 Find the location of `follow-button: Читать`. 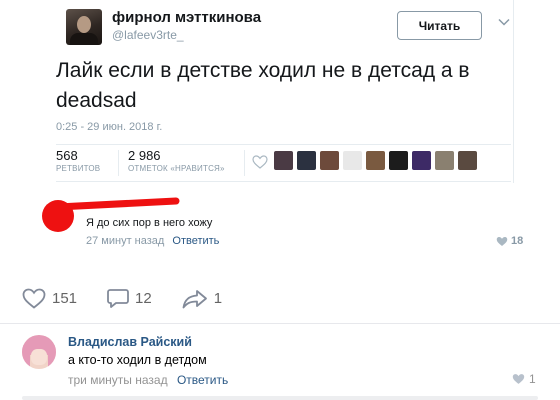

follow-button: Читать is located at coordinates (439, 25).